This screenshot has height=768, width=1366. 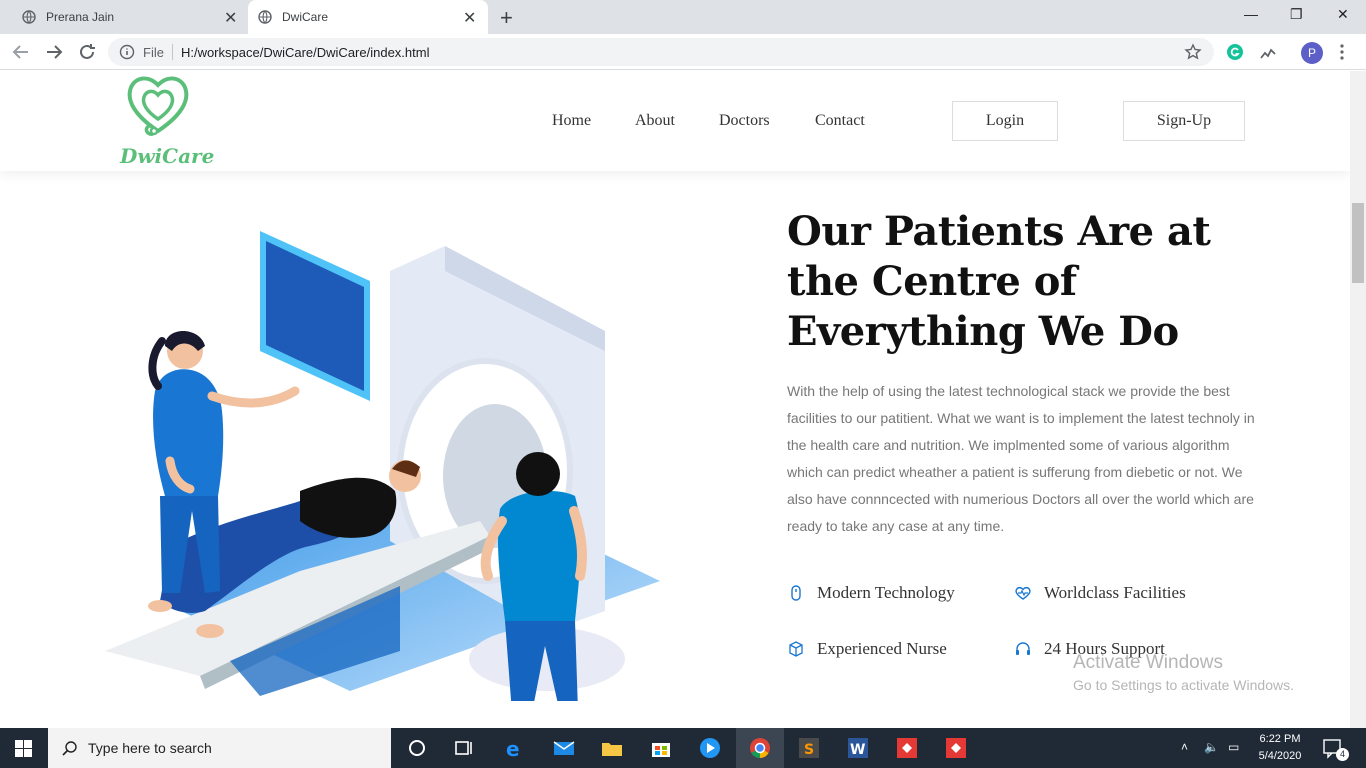 I want to click on page-scrollbar, so click(x=1358, y=399).